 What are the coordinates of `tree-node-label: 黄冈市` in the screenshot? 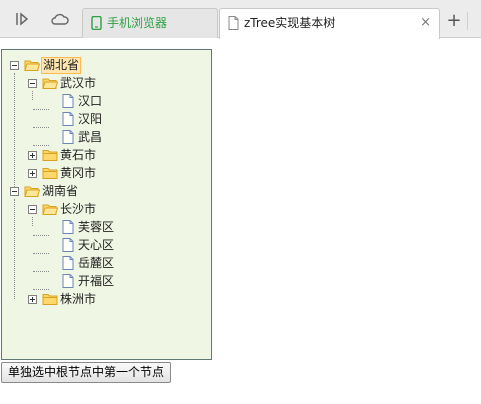 It's located at (78, 173).